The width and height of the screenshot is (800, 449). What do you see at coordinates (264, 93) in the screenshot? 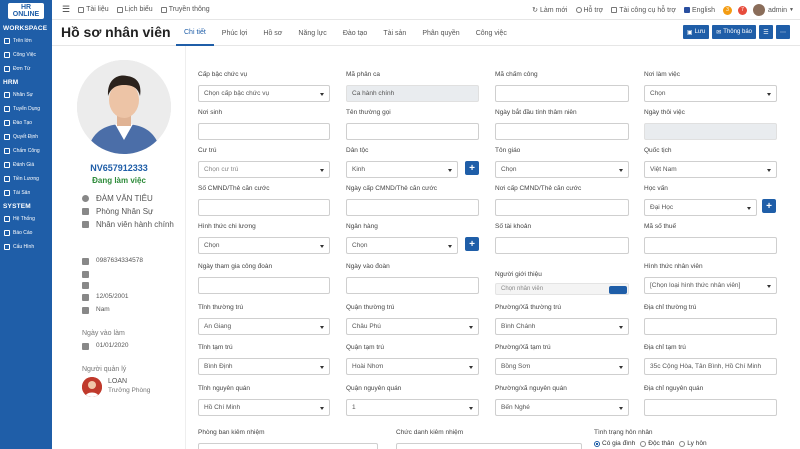
I see `rank-select: Chọn cấp bậc chức vụ` at bounding box center [264, 93].